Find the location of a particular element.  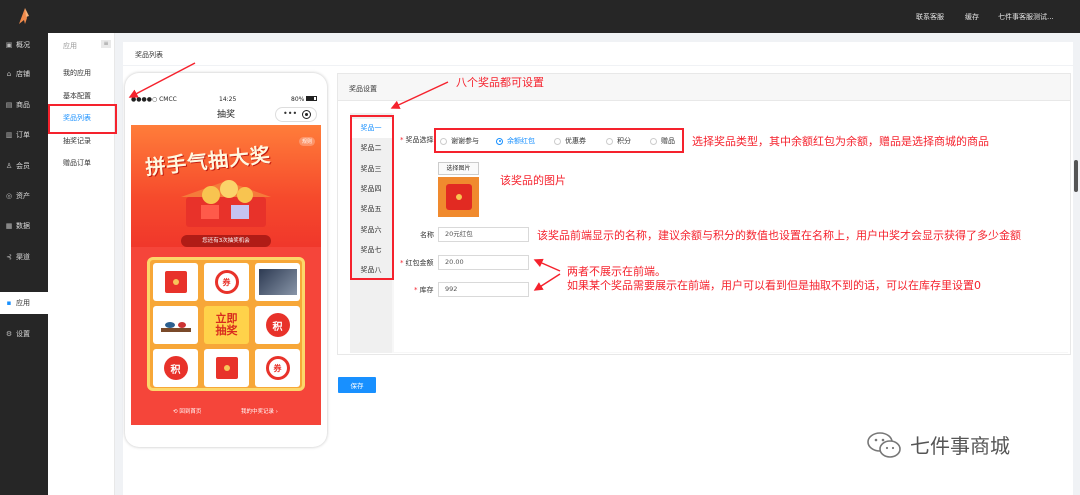

goods-icon: ▤ is located at coordinates (9, 105).